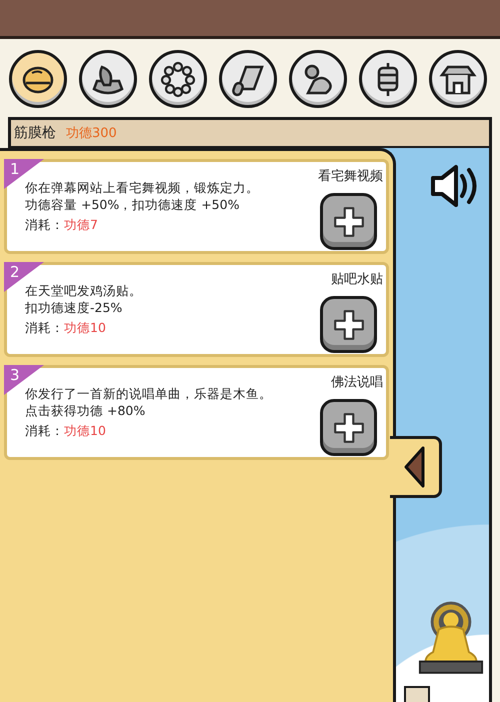 The height and width of the screenshot is (702, 500). I want to click on description-text: 功德容量 +50%，扣功德速度 +50%, so click(132, 204).